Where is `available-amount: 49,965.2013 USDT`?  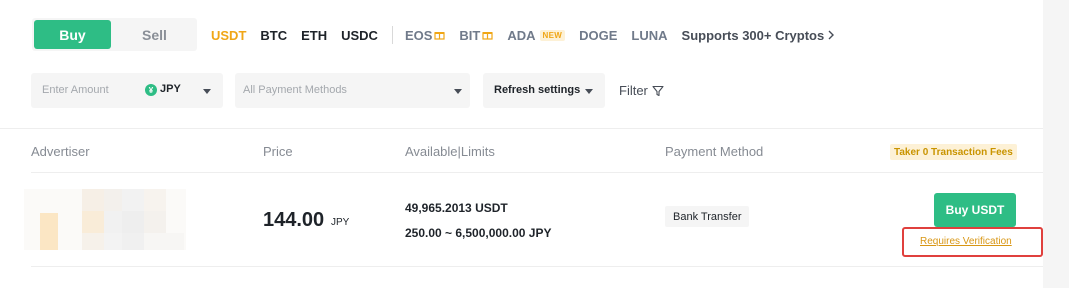 available-amount: 49,965.2013 USDT is located at coordinates (456, 208).